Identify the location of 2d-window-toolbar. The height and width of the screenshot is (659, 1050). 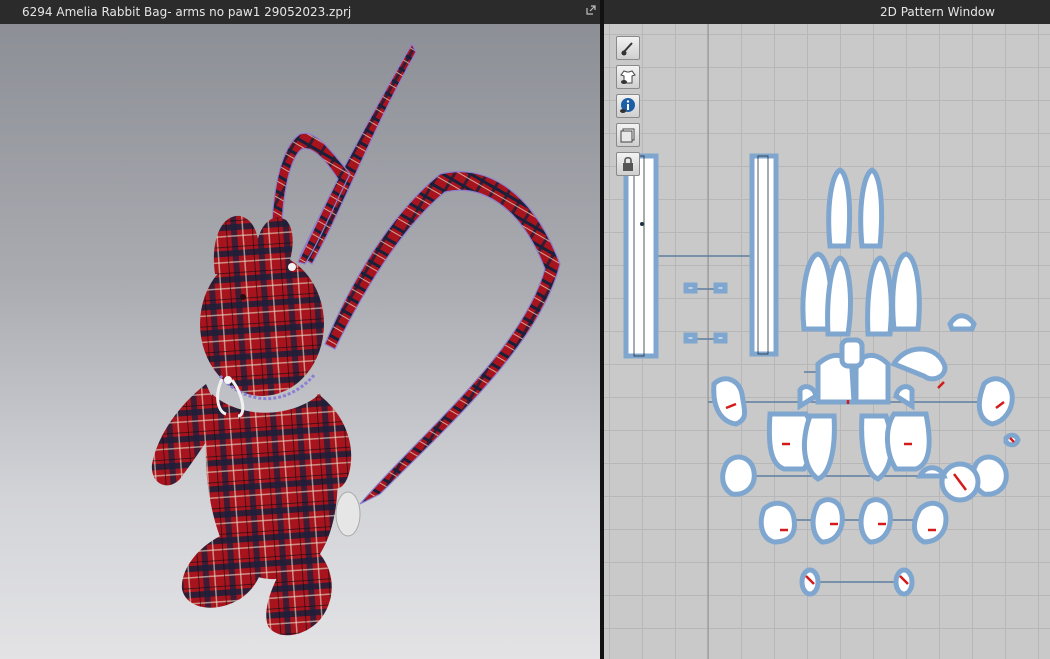
(629, 108).